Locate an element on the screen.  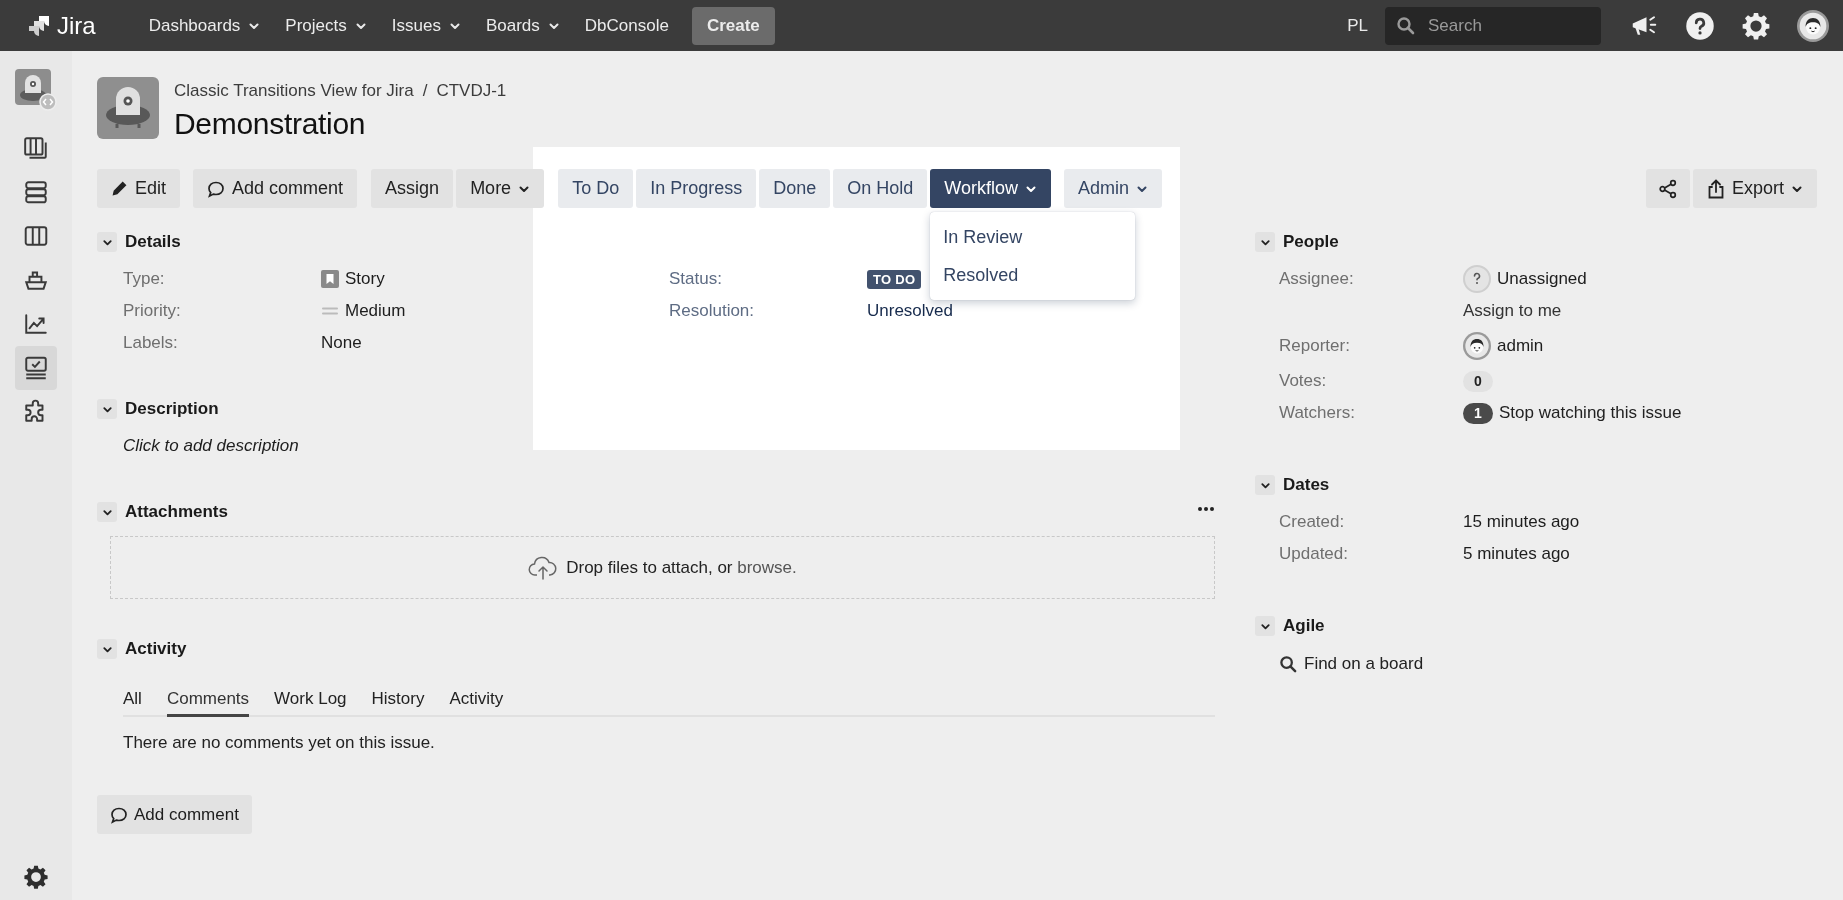
activity-tab: Activity is located at coordinates (476, 703).